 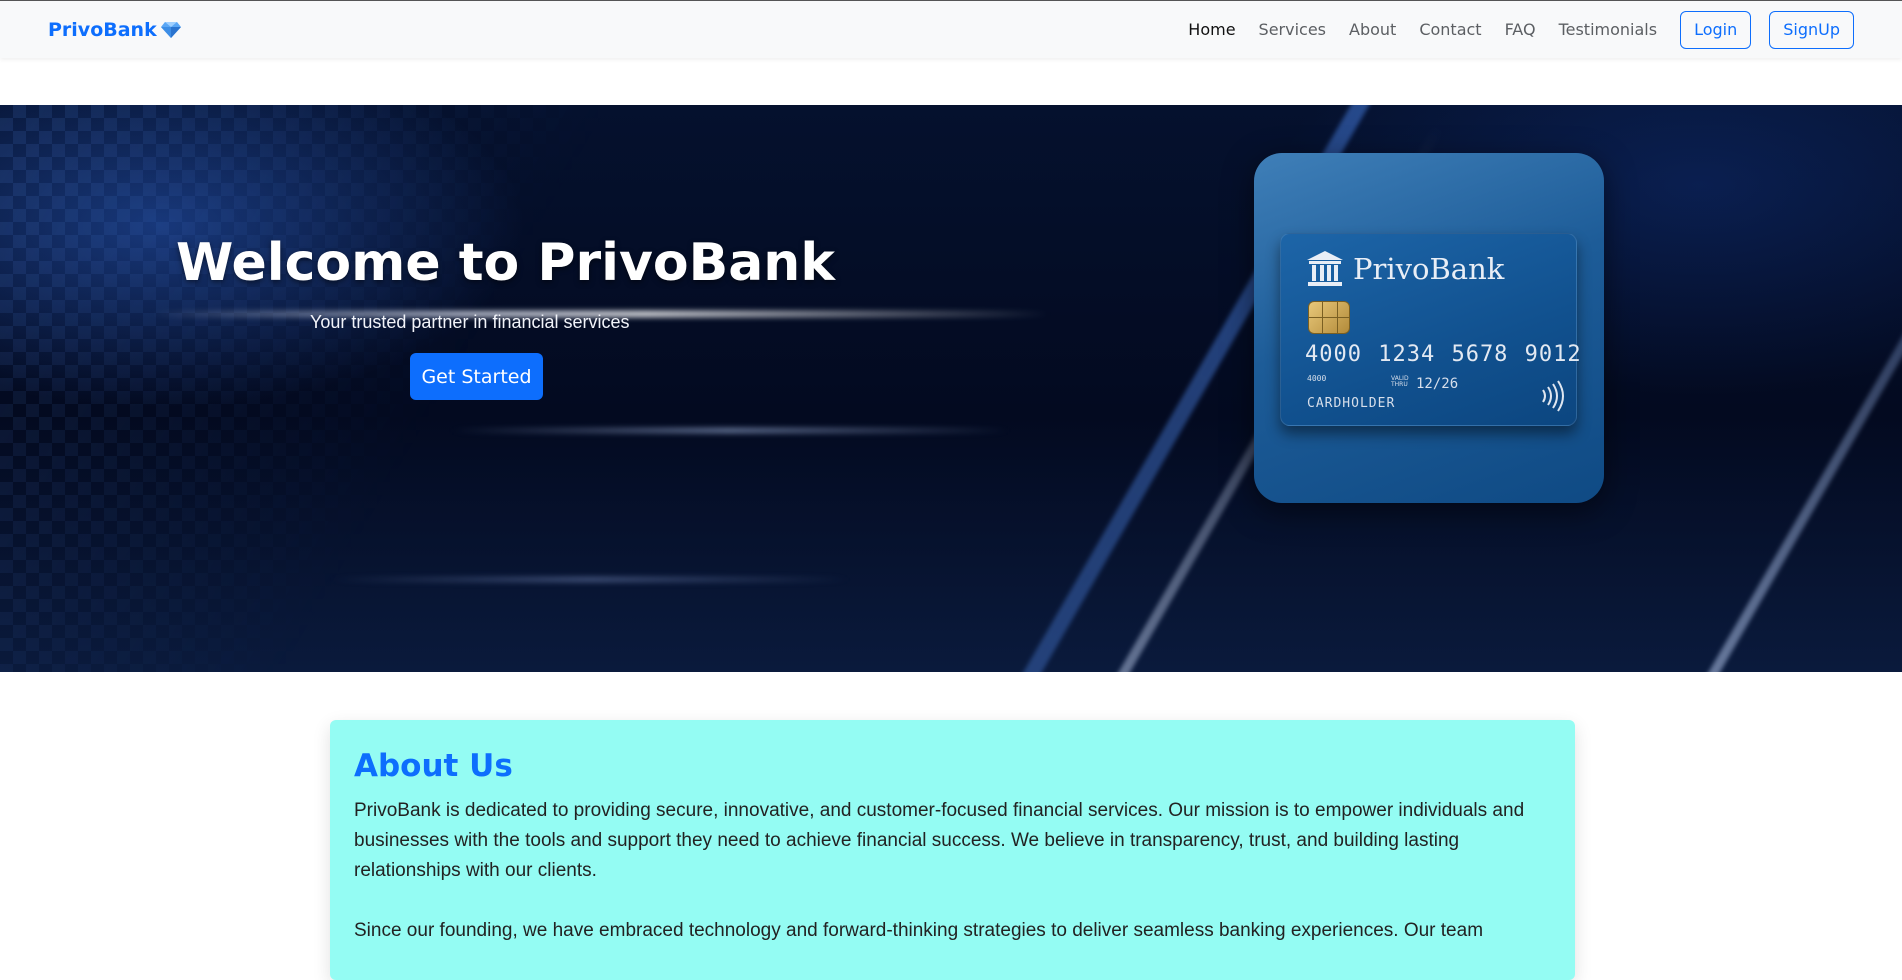 I want to click on hero-title: Welcome to PrivoBank, so click(x=505, y=263).